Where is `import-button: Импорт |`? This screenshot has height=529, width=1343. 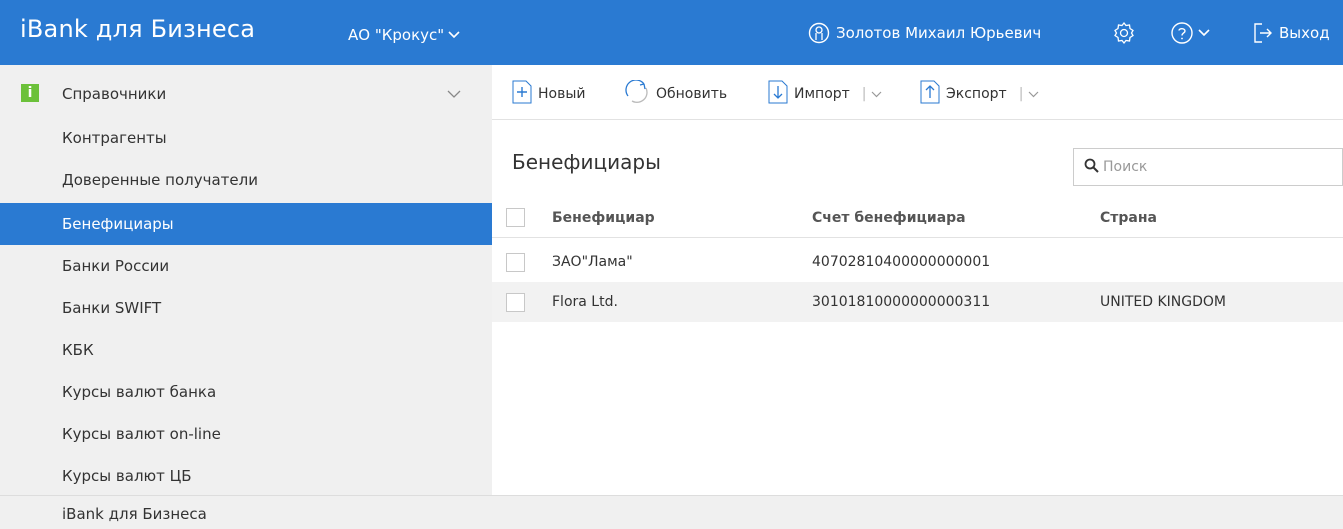
import-button: Импорт | is located at coordinates (825, 94).